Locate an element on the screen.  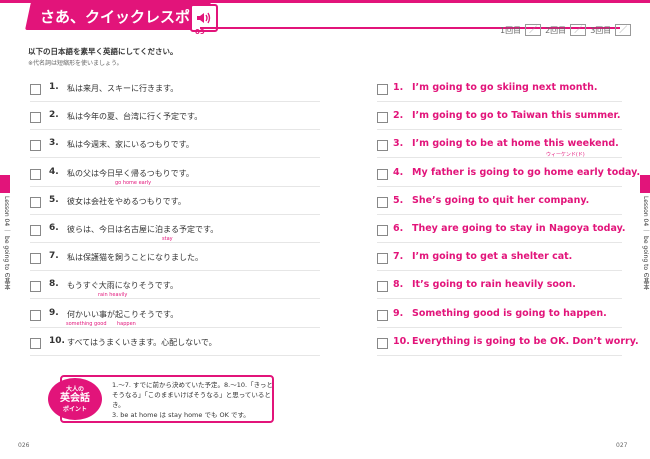
answer-number: 5. is located at coordinates (398, 200).